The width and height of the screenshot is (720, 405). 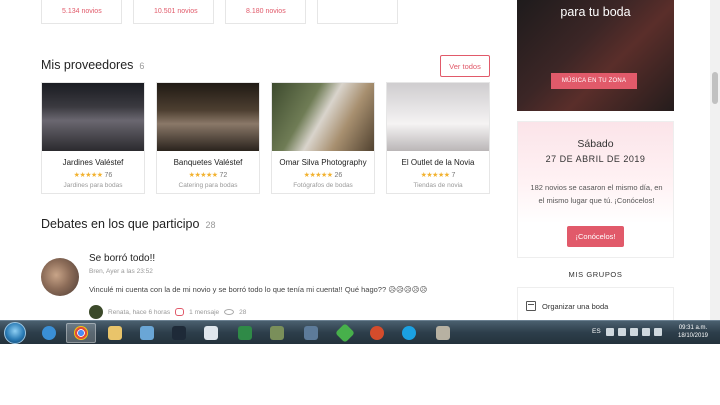 I want to click on monitor-glyph, so click(x=147, y=333).